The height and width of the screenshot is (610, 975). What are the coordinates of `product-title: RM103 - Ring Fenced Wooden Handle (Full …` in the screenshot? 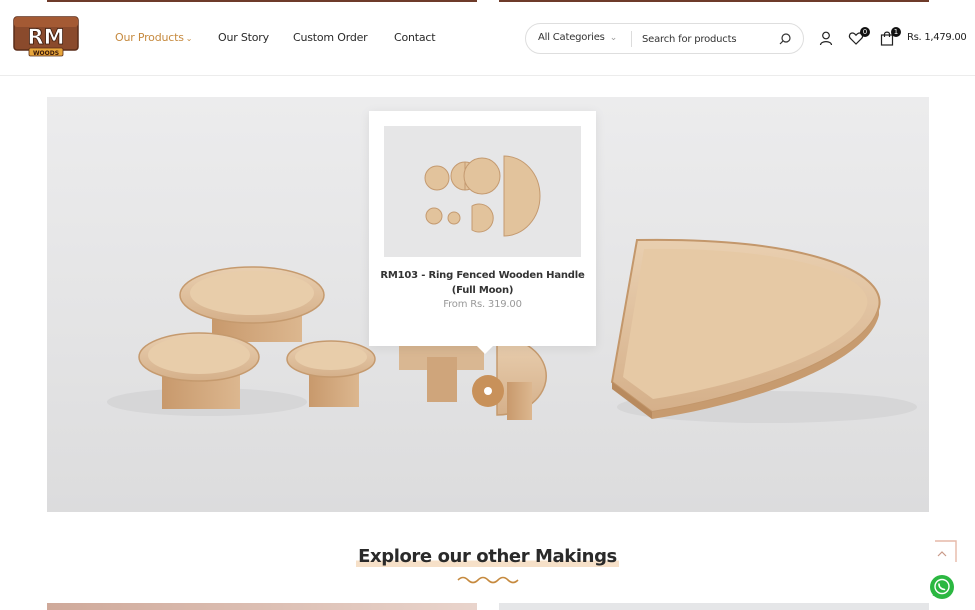 It's located at (482, 283).